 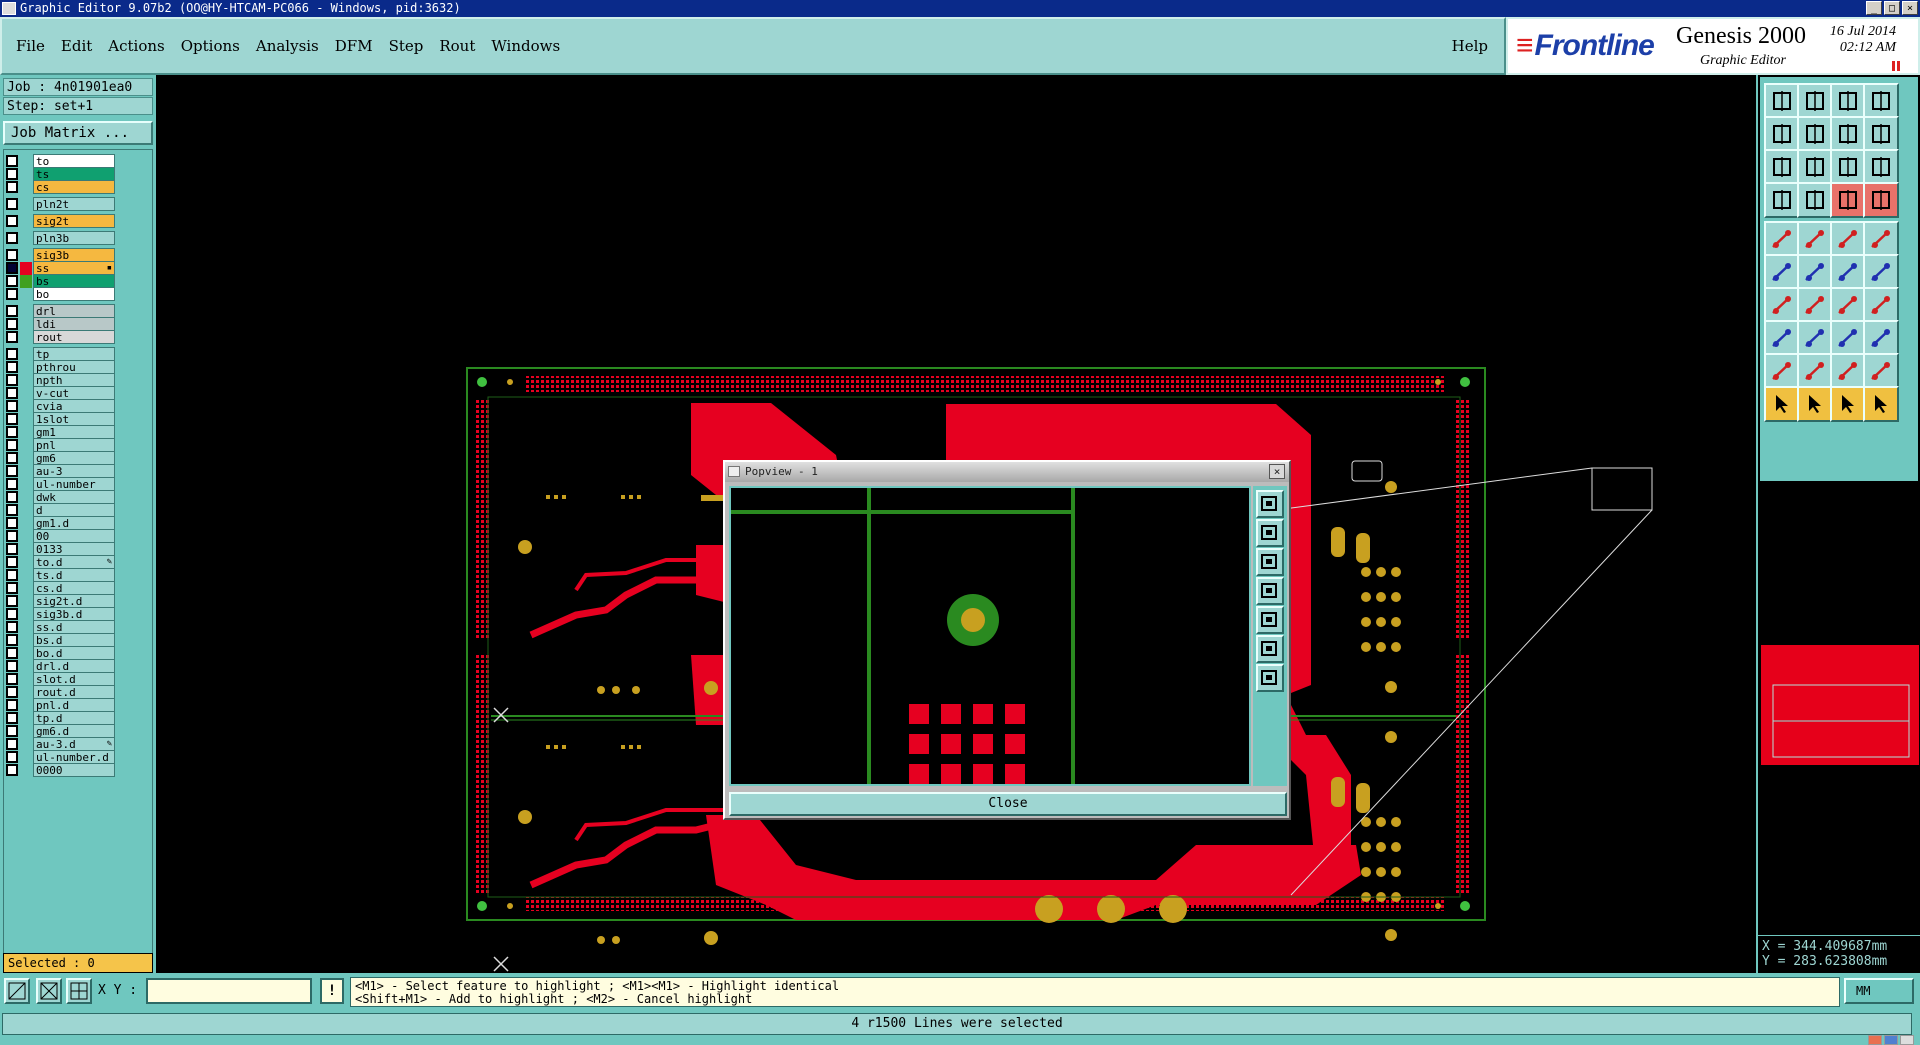 I want to click on line-pads-tool-button, so click(x=1848, y=272).